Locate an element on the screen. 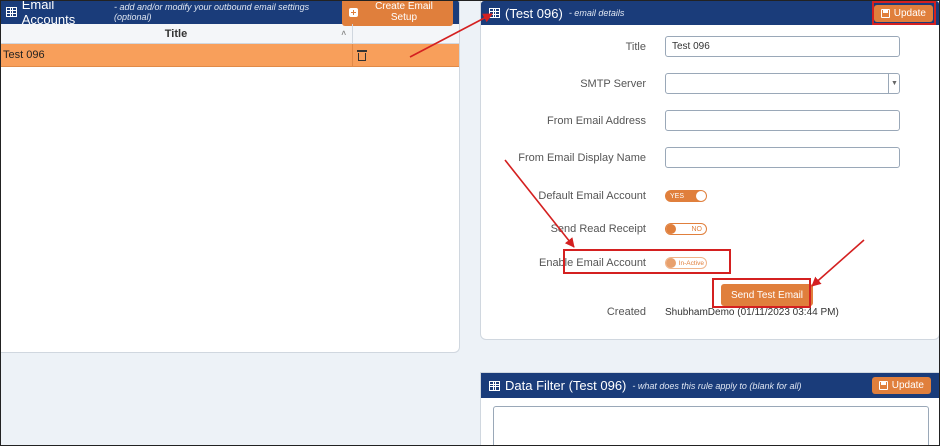 The image size is (940, 446). default-account-toggle: YES is located at coordinates (686, 196).